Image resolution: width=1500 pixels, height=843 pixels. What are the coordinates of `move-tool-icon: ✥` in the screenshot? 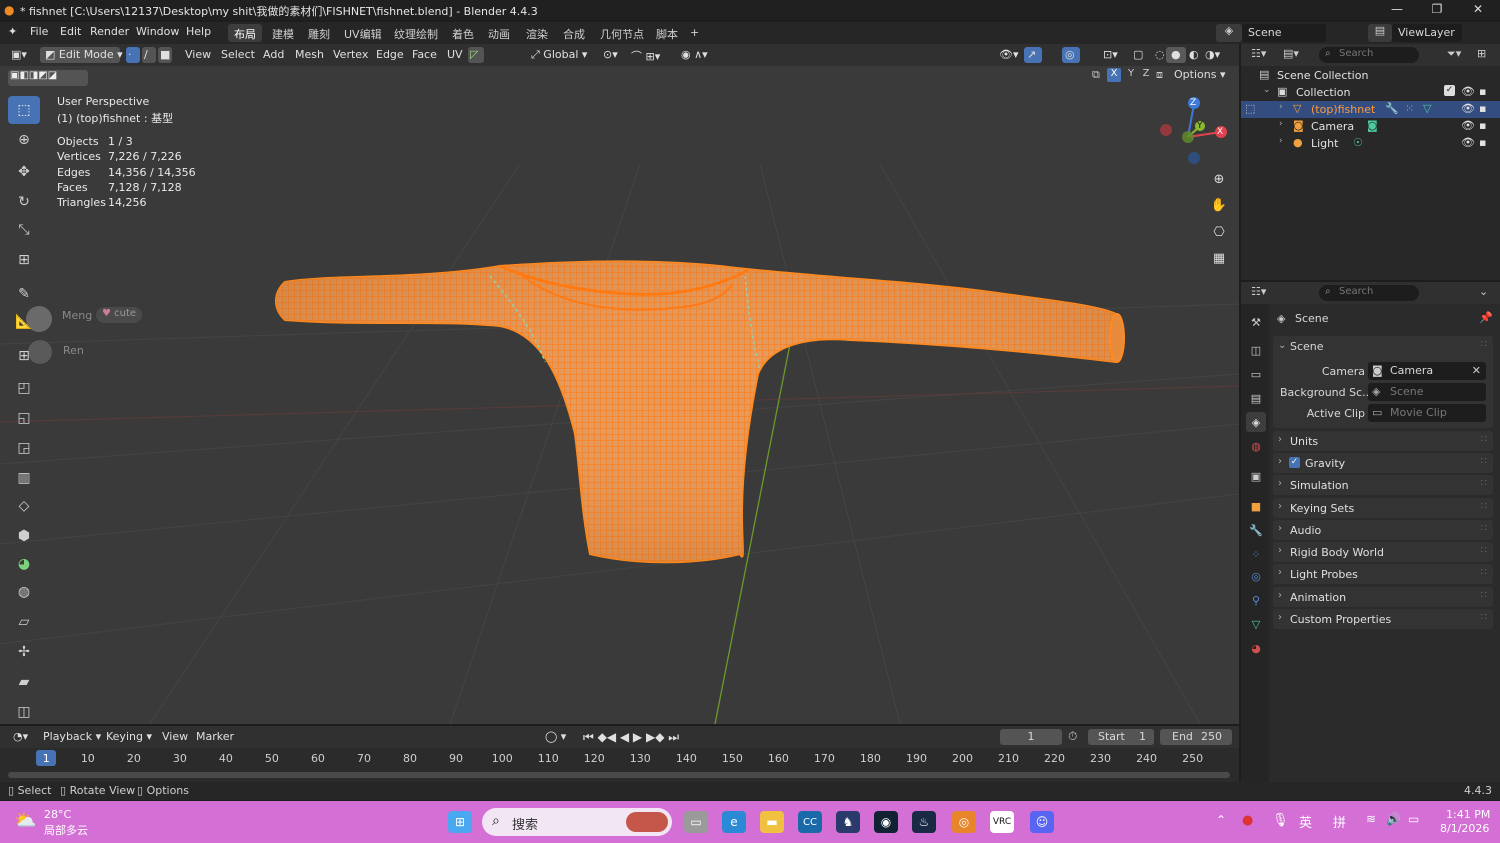 It's located at (24, 172).